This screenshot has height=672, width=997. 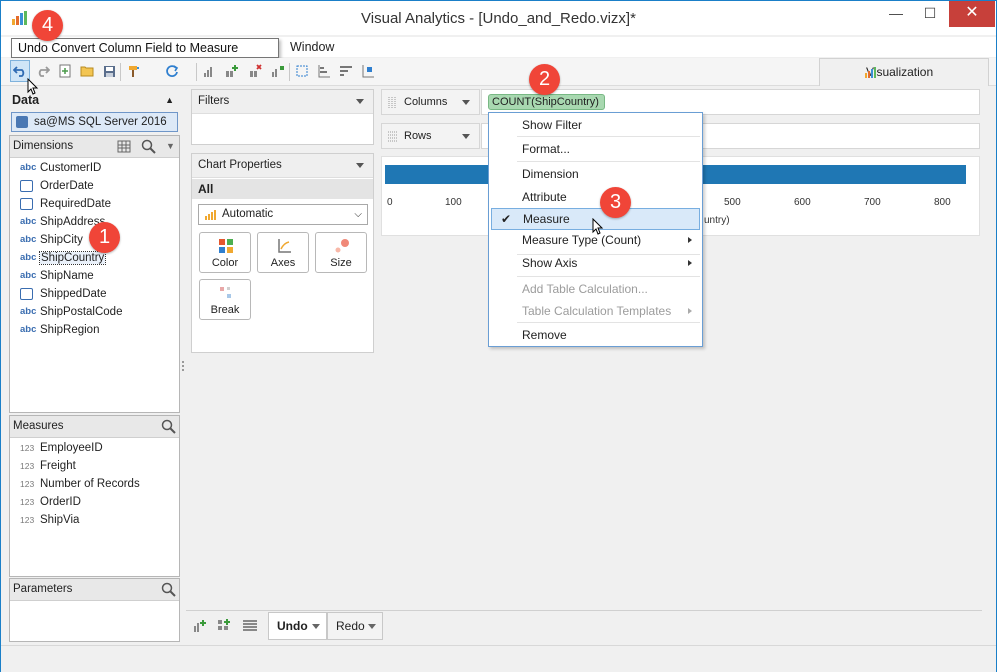 What do you see at coordinates (210, 71) in the screenshot?
I see `chart-icon` at bounding box center [210, 71].